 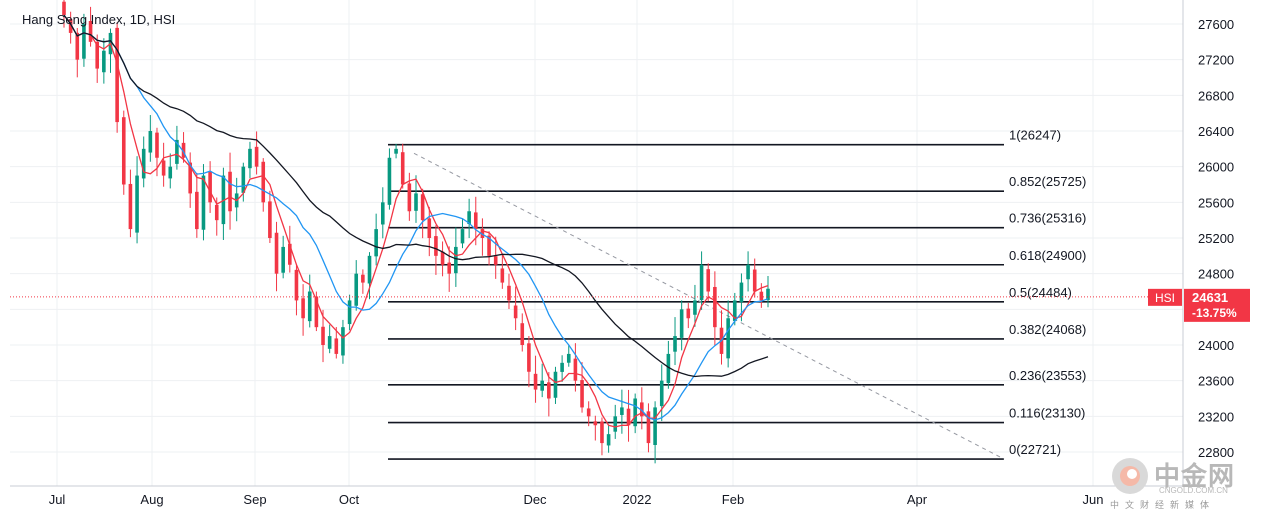 I want to click on fib-label: 0(22721), so click(x=1035, y=449).